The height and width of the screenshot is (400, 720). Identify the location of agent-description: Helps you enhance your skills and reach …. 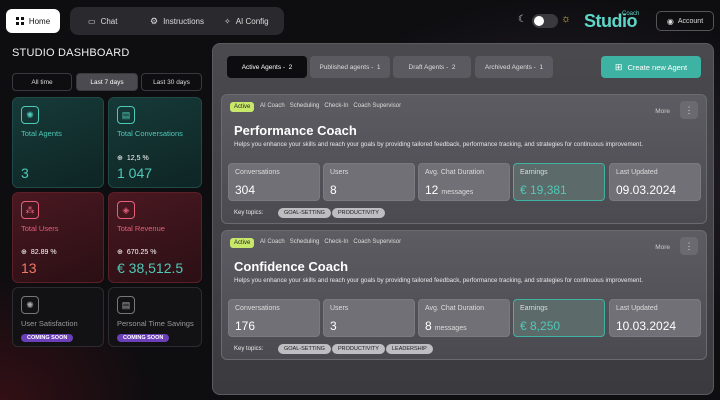
(438, 280).